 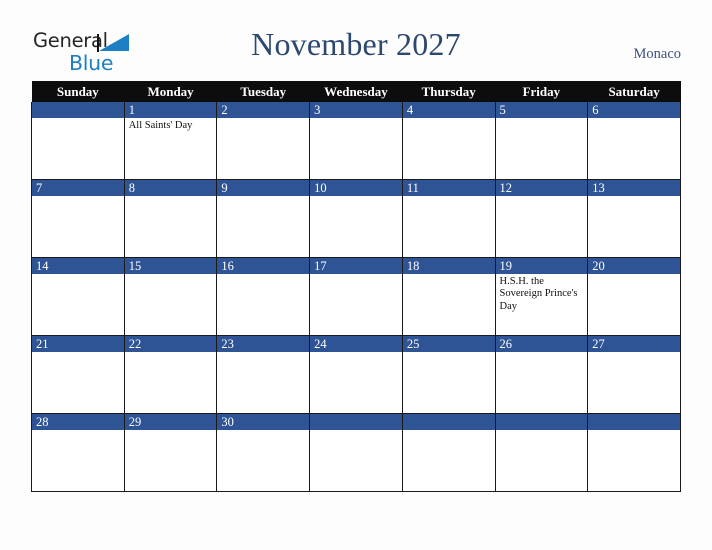 I want to click on event-list: H.S.H. the Sovereign Prince's Day, so click(x=542, y=293).